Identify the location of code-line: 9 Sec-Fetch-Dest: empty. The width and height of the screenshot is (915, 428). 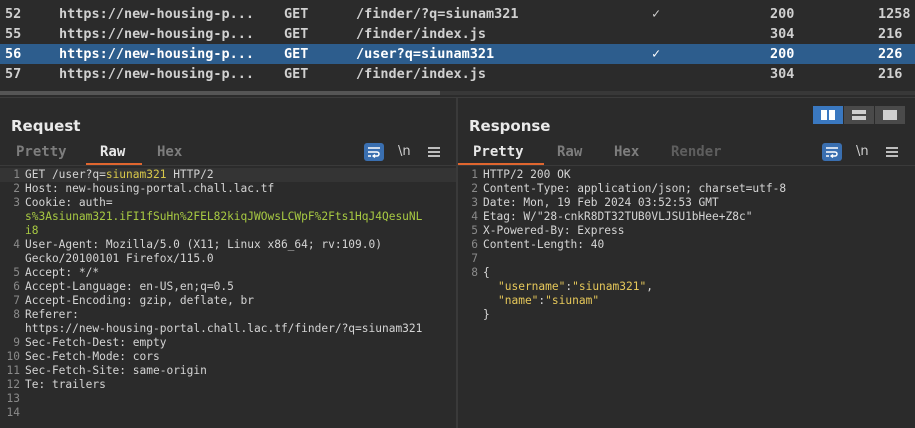
(90, 342).